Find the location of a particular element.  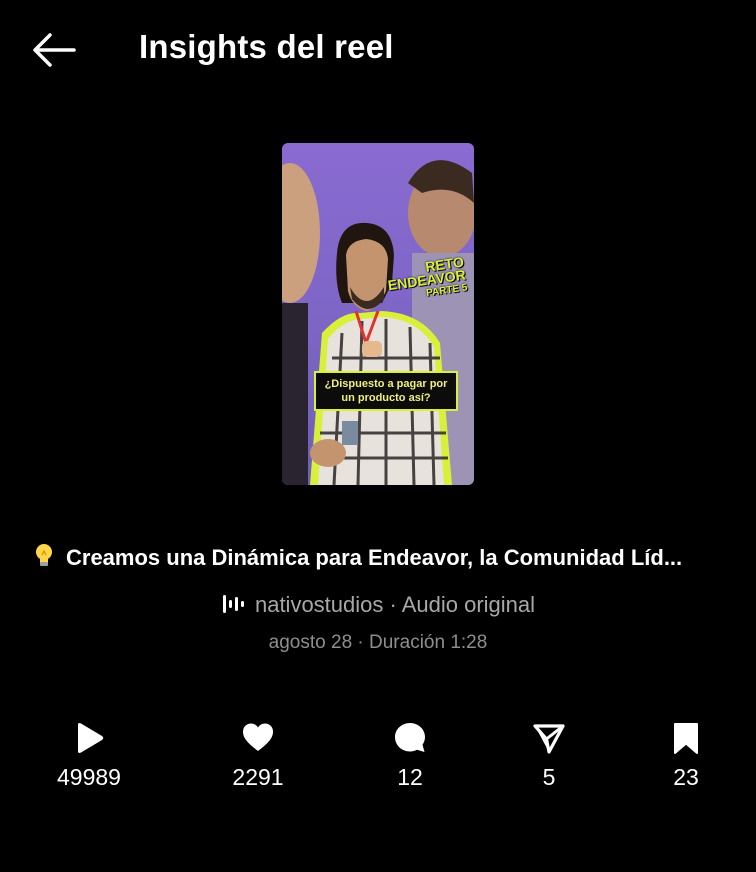

light-bulb-icon is located at coordinates (44, 556).